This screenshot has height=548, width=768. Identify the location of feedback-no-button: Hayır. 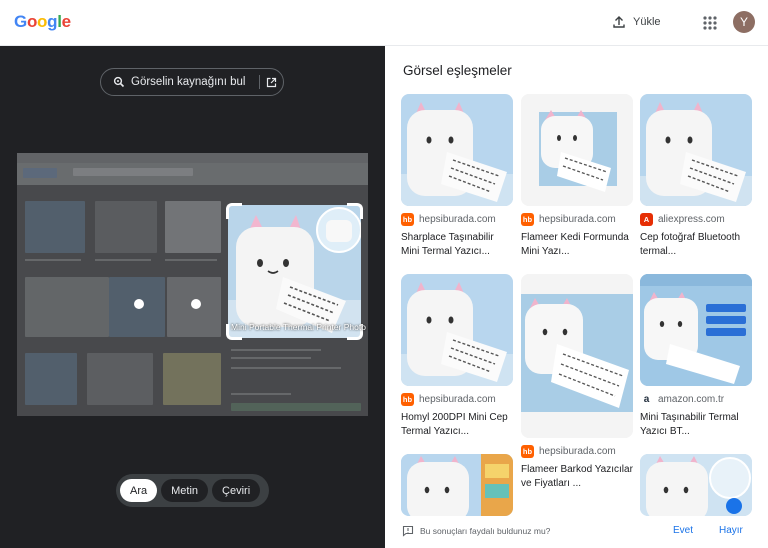
(731, 530).